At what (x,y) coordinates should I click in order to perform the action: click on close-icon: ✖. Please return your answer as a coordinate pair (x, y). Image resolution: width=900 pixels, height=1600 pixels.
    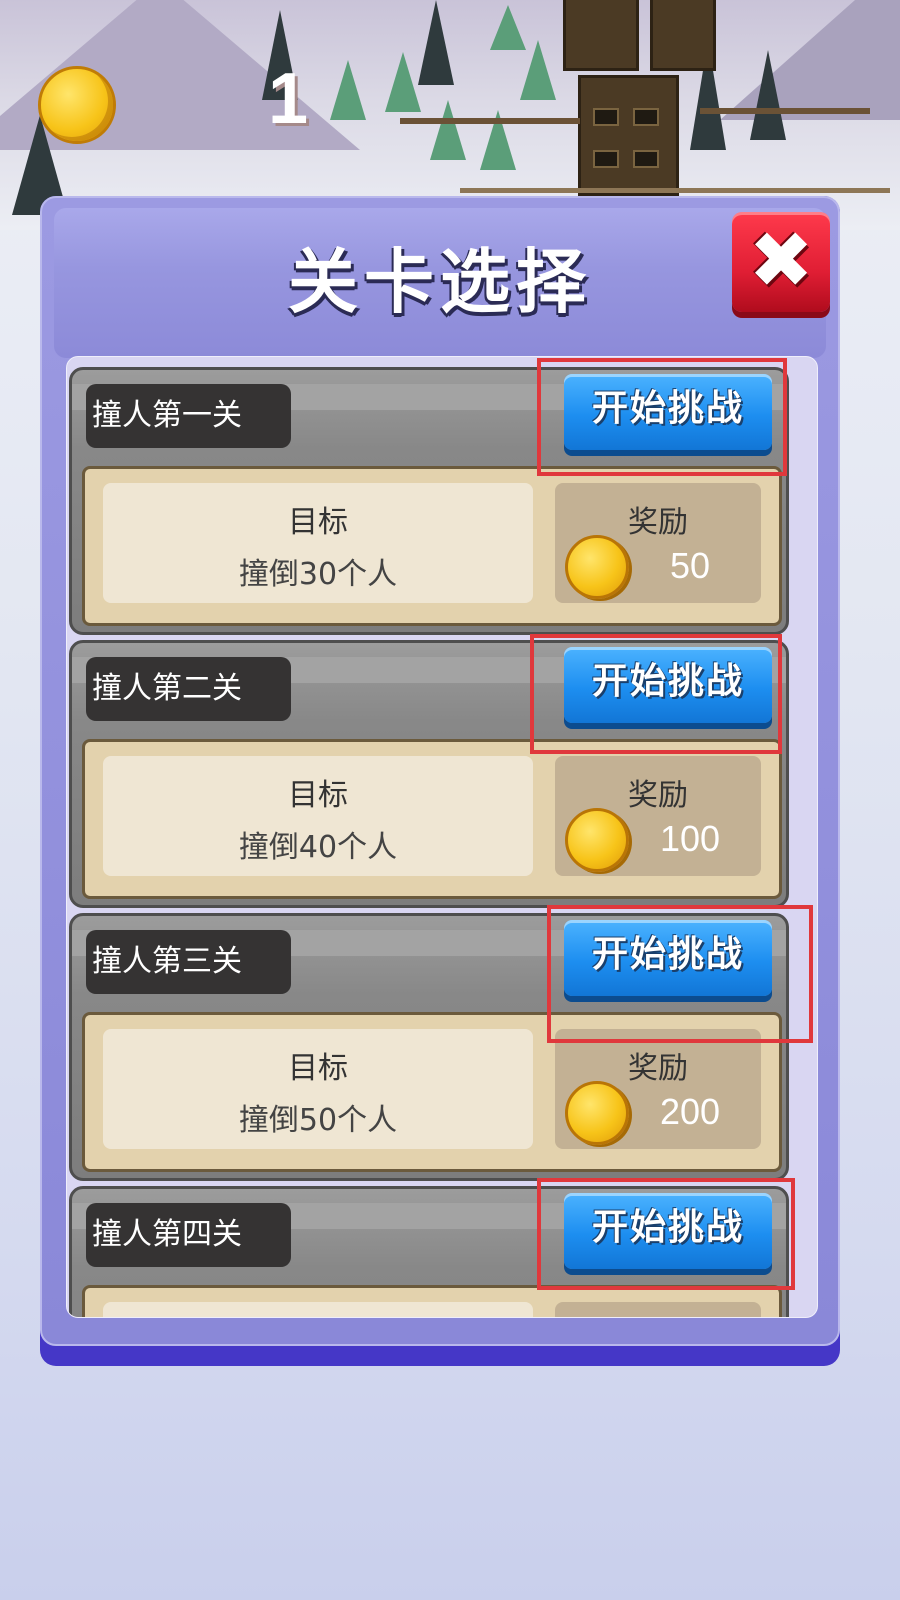
    Looking at the image, I should click on (781, 261).